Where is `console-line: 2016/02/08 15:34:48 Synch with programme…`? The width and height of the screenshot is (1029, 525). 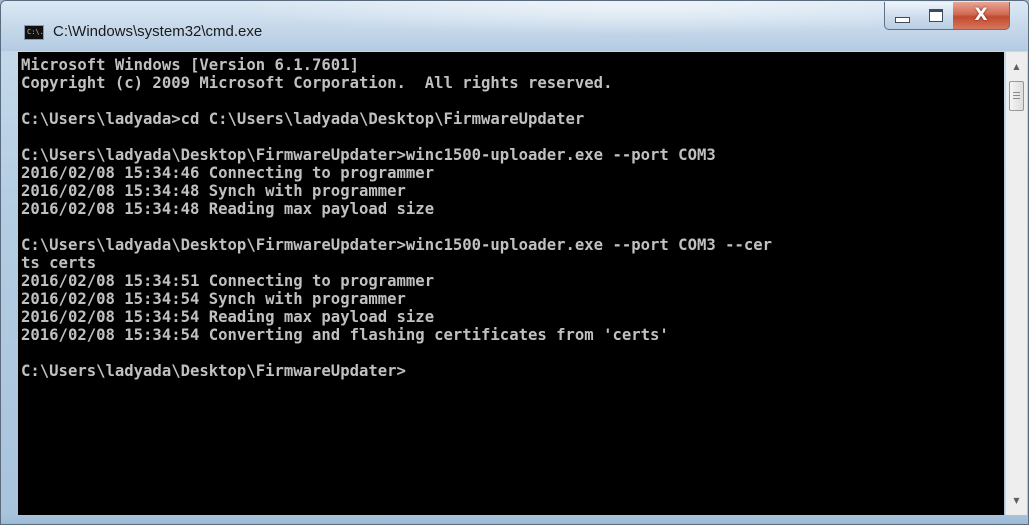
console-line: 2016/02/08 15:34:48 Synch with programme… is located at coordinates (213, 191).